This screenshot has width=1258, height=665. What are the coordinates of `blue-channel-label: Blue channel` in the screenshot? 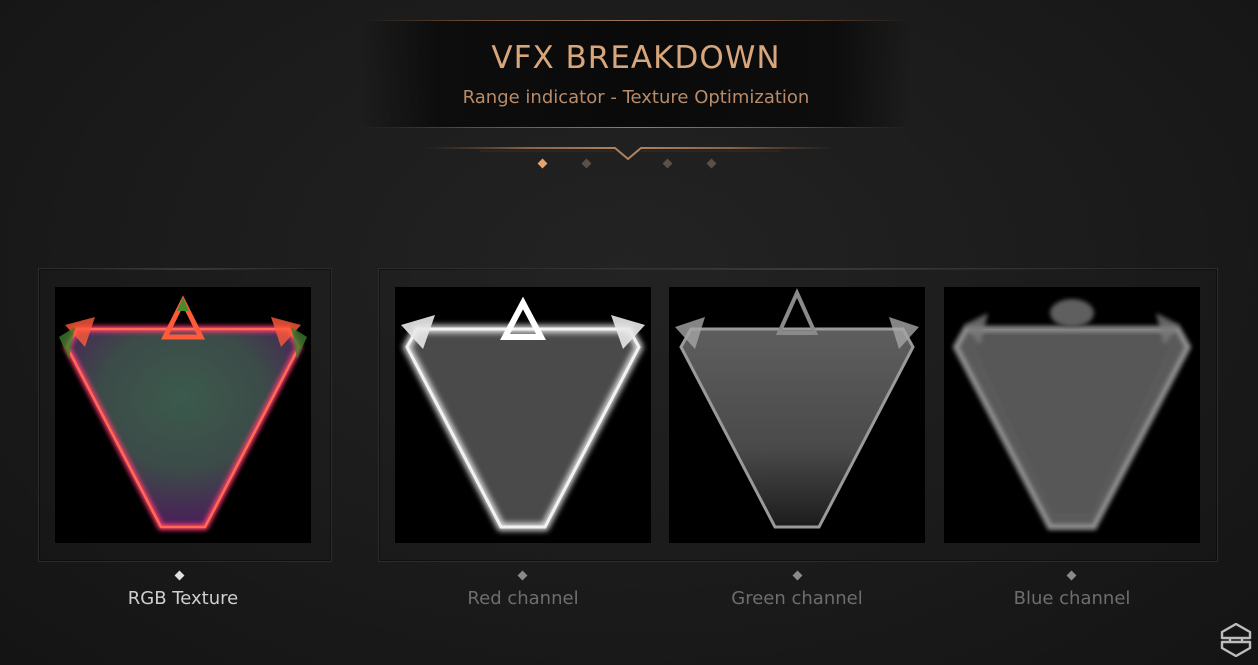 It's located at (1072, 598).